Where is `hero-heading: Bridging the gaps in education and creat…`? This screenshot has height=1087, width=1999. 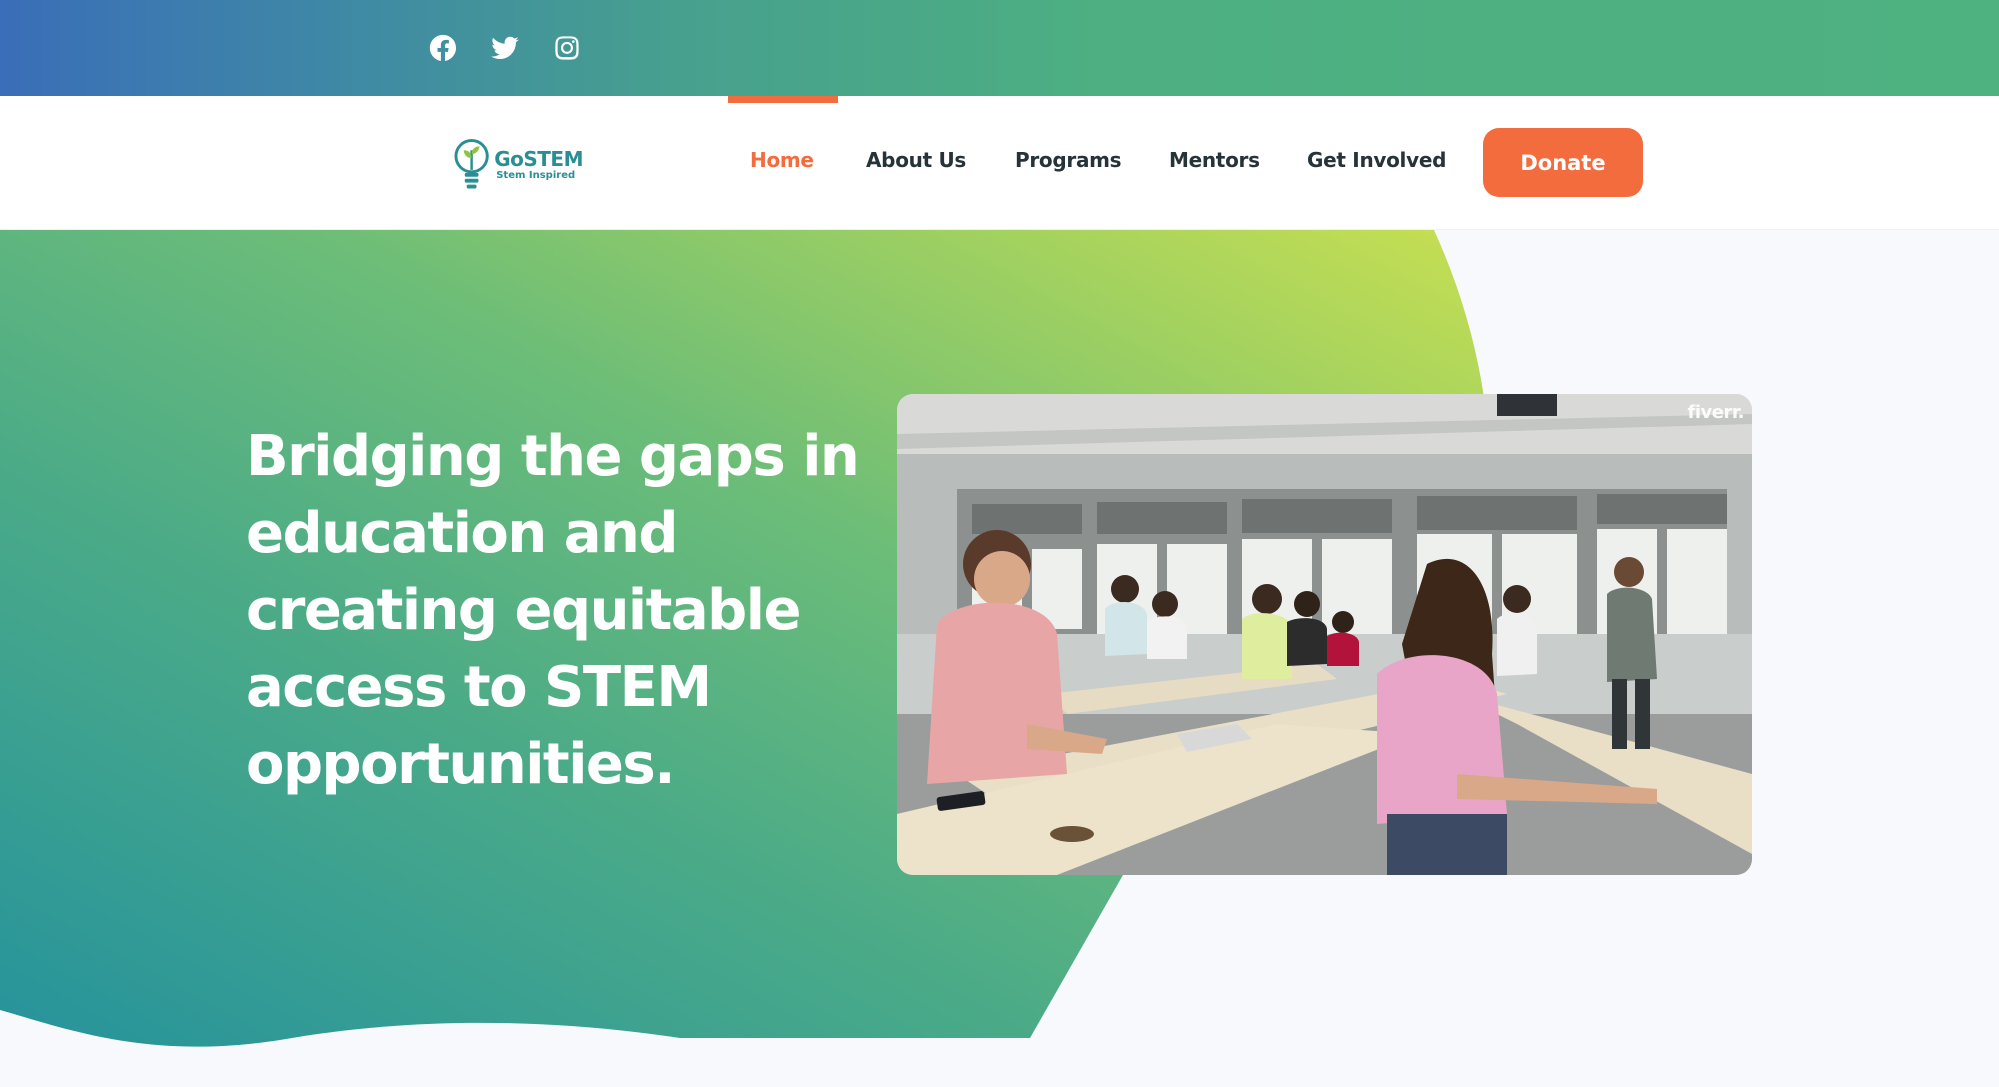 hero-heading: Bridging the gaps in education and creat… is located at coordinates (556, 610).